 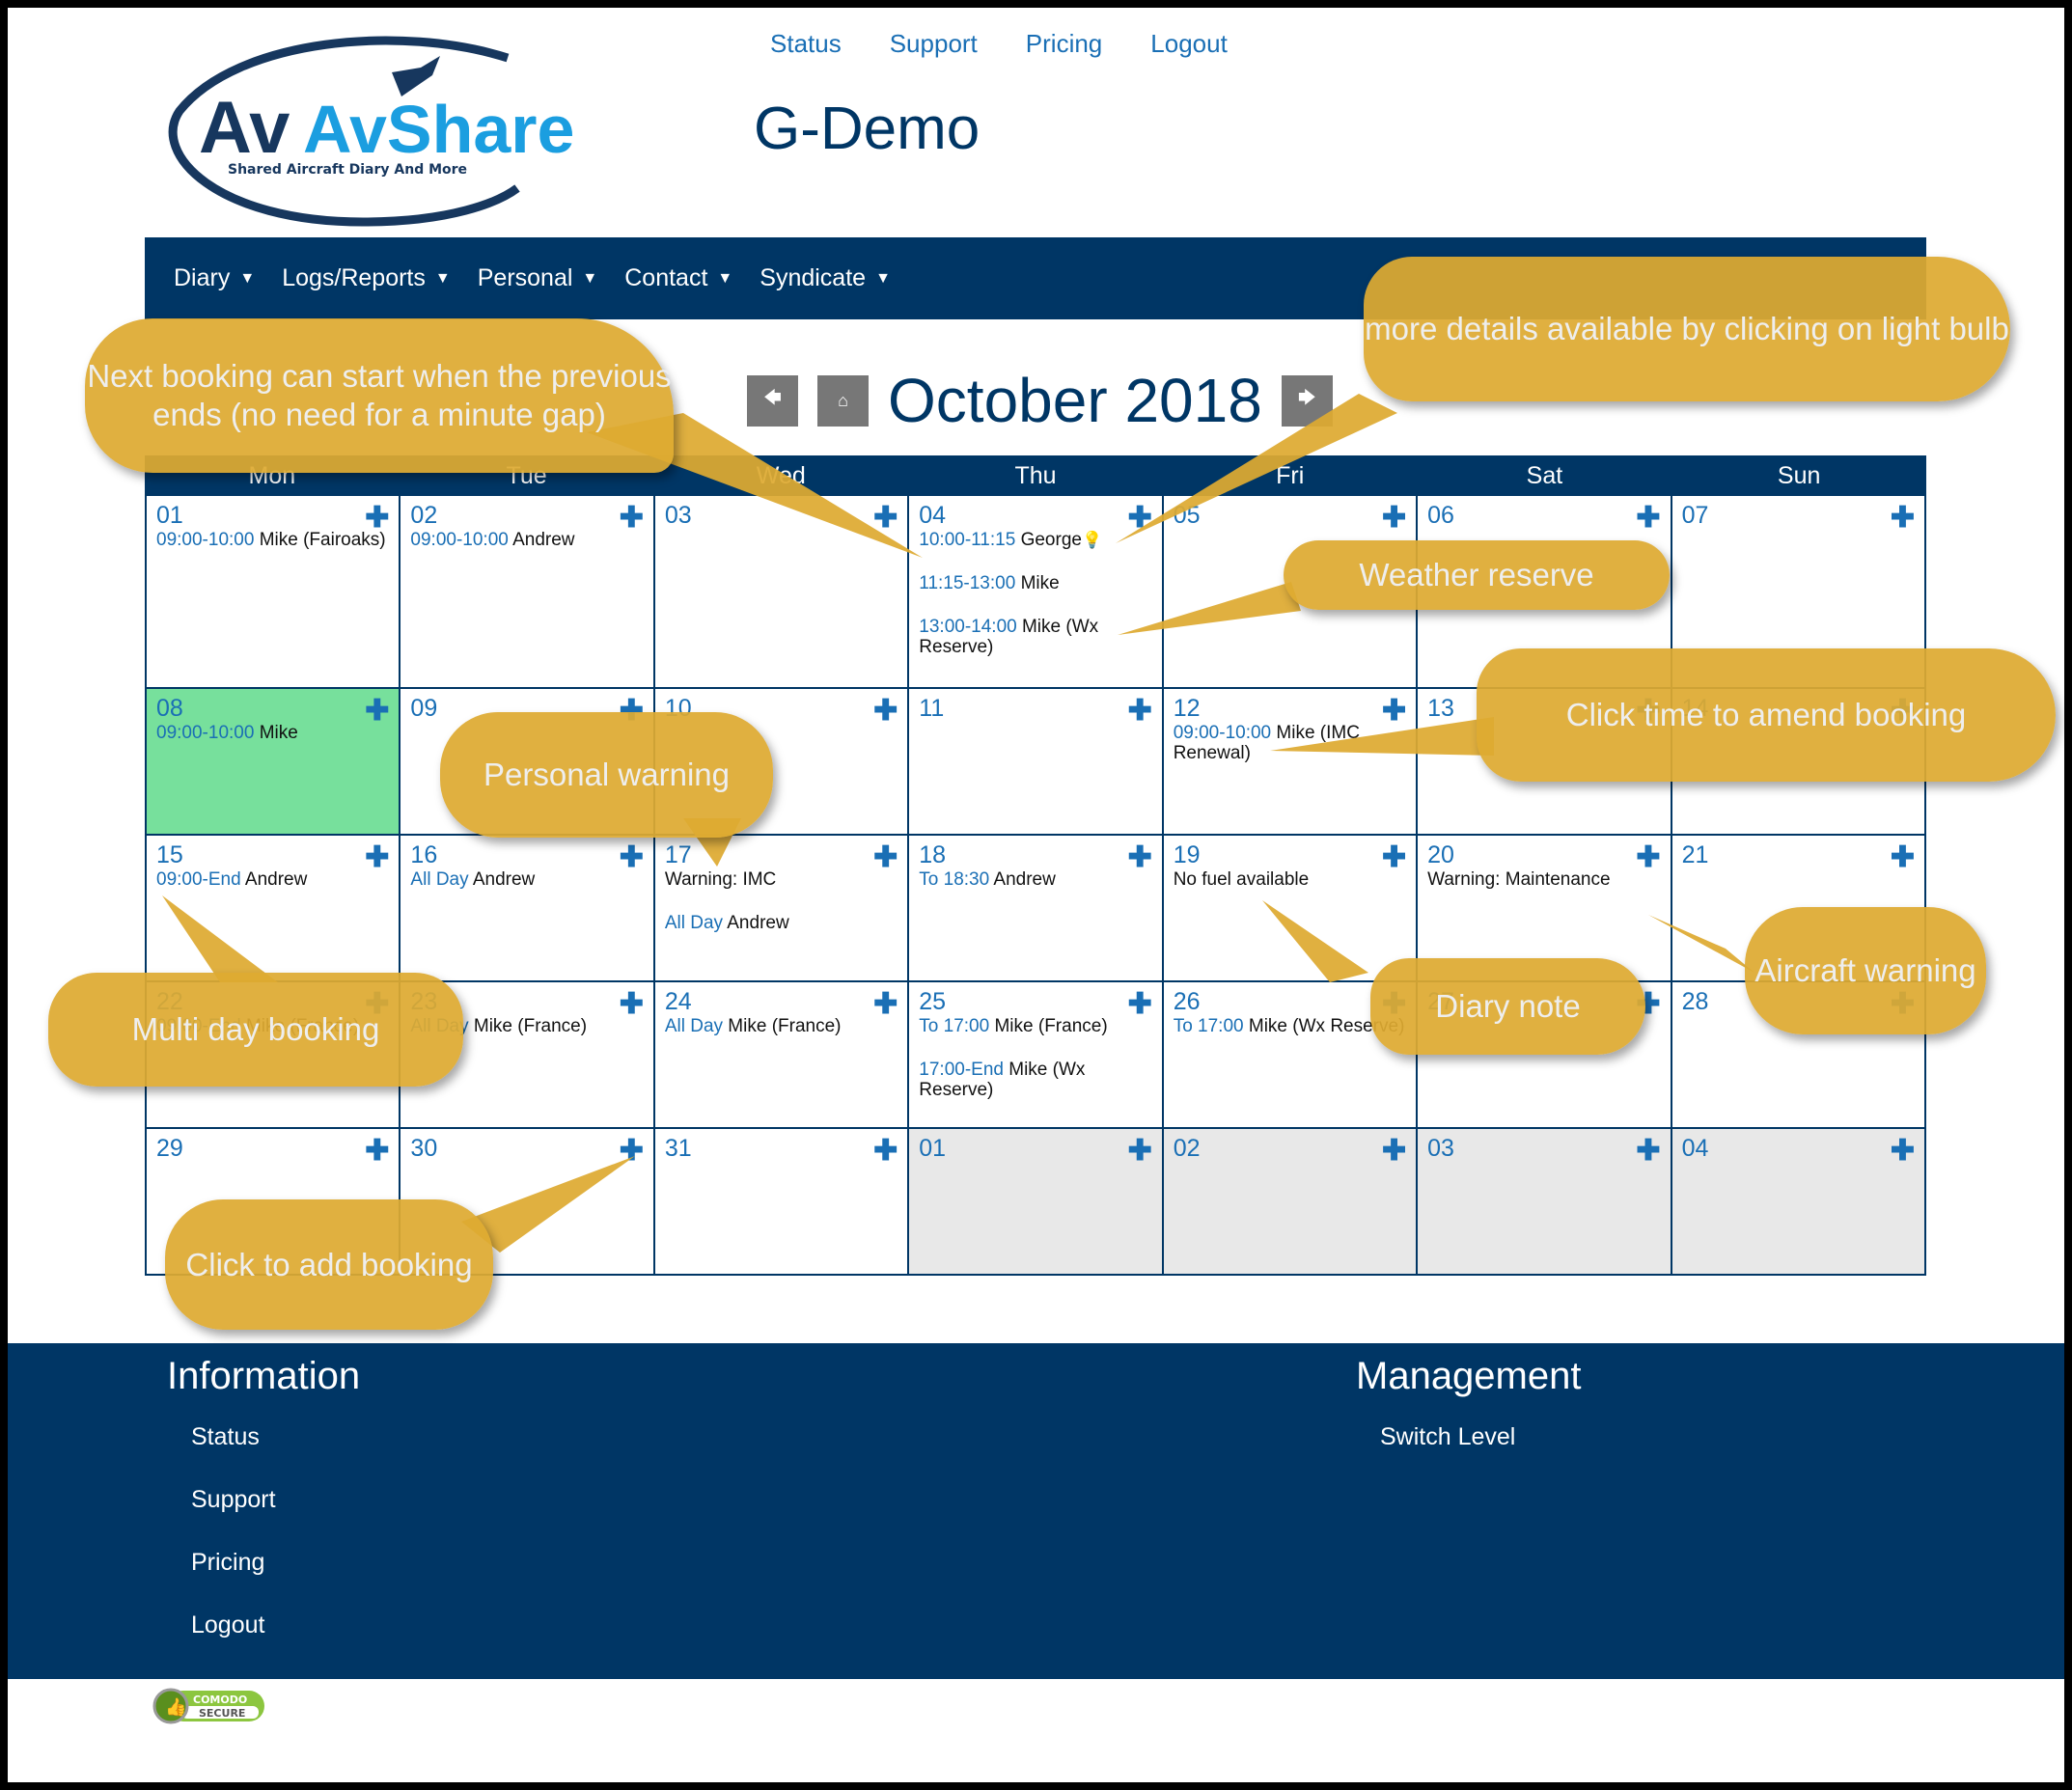 What do you see at coordinates (538, 278) in the screenshot?
I see `nav-personal: Personal ▼` at bounding box center [538, 278].